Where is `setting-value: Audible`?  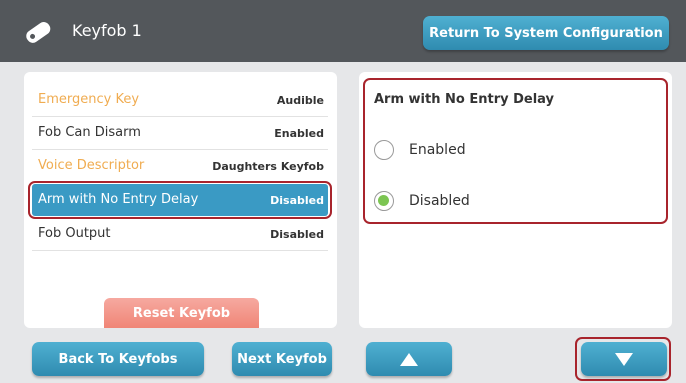
setting-value: Audible is located at coordinates (300, 100).